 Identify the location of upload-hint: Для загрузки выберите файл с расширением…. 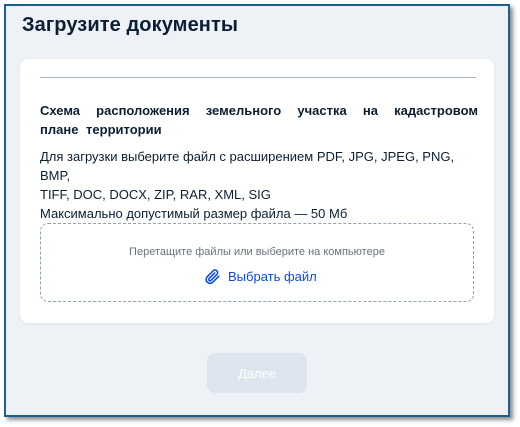
(259, 185).